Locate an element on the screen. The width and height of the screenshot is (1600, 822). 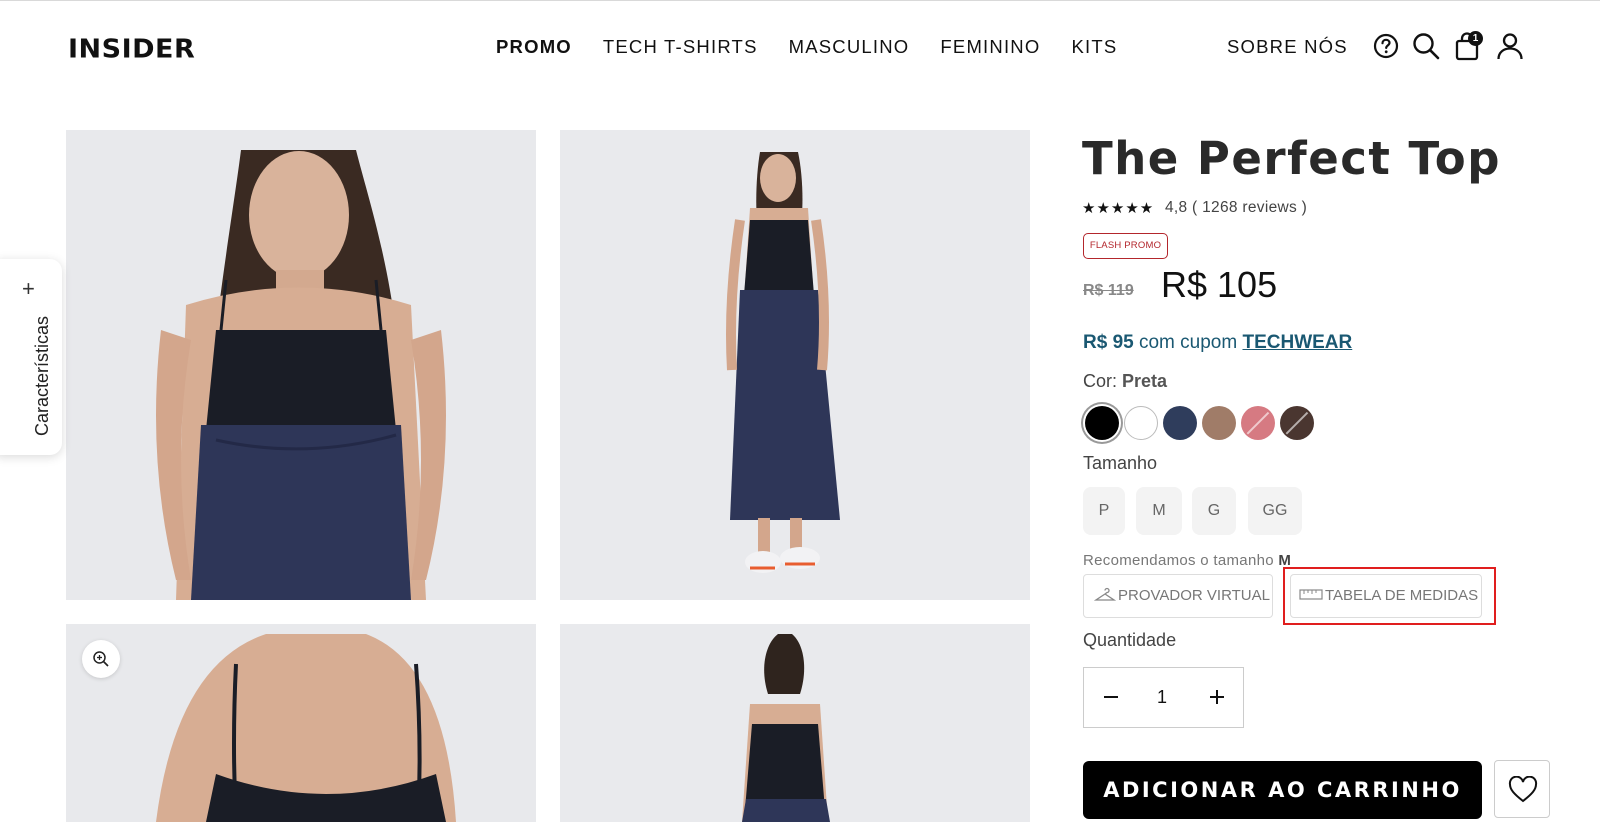
color-label: Cor: Preta is located at coordinates (1125, 381).